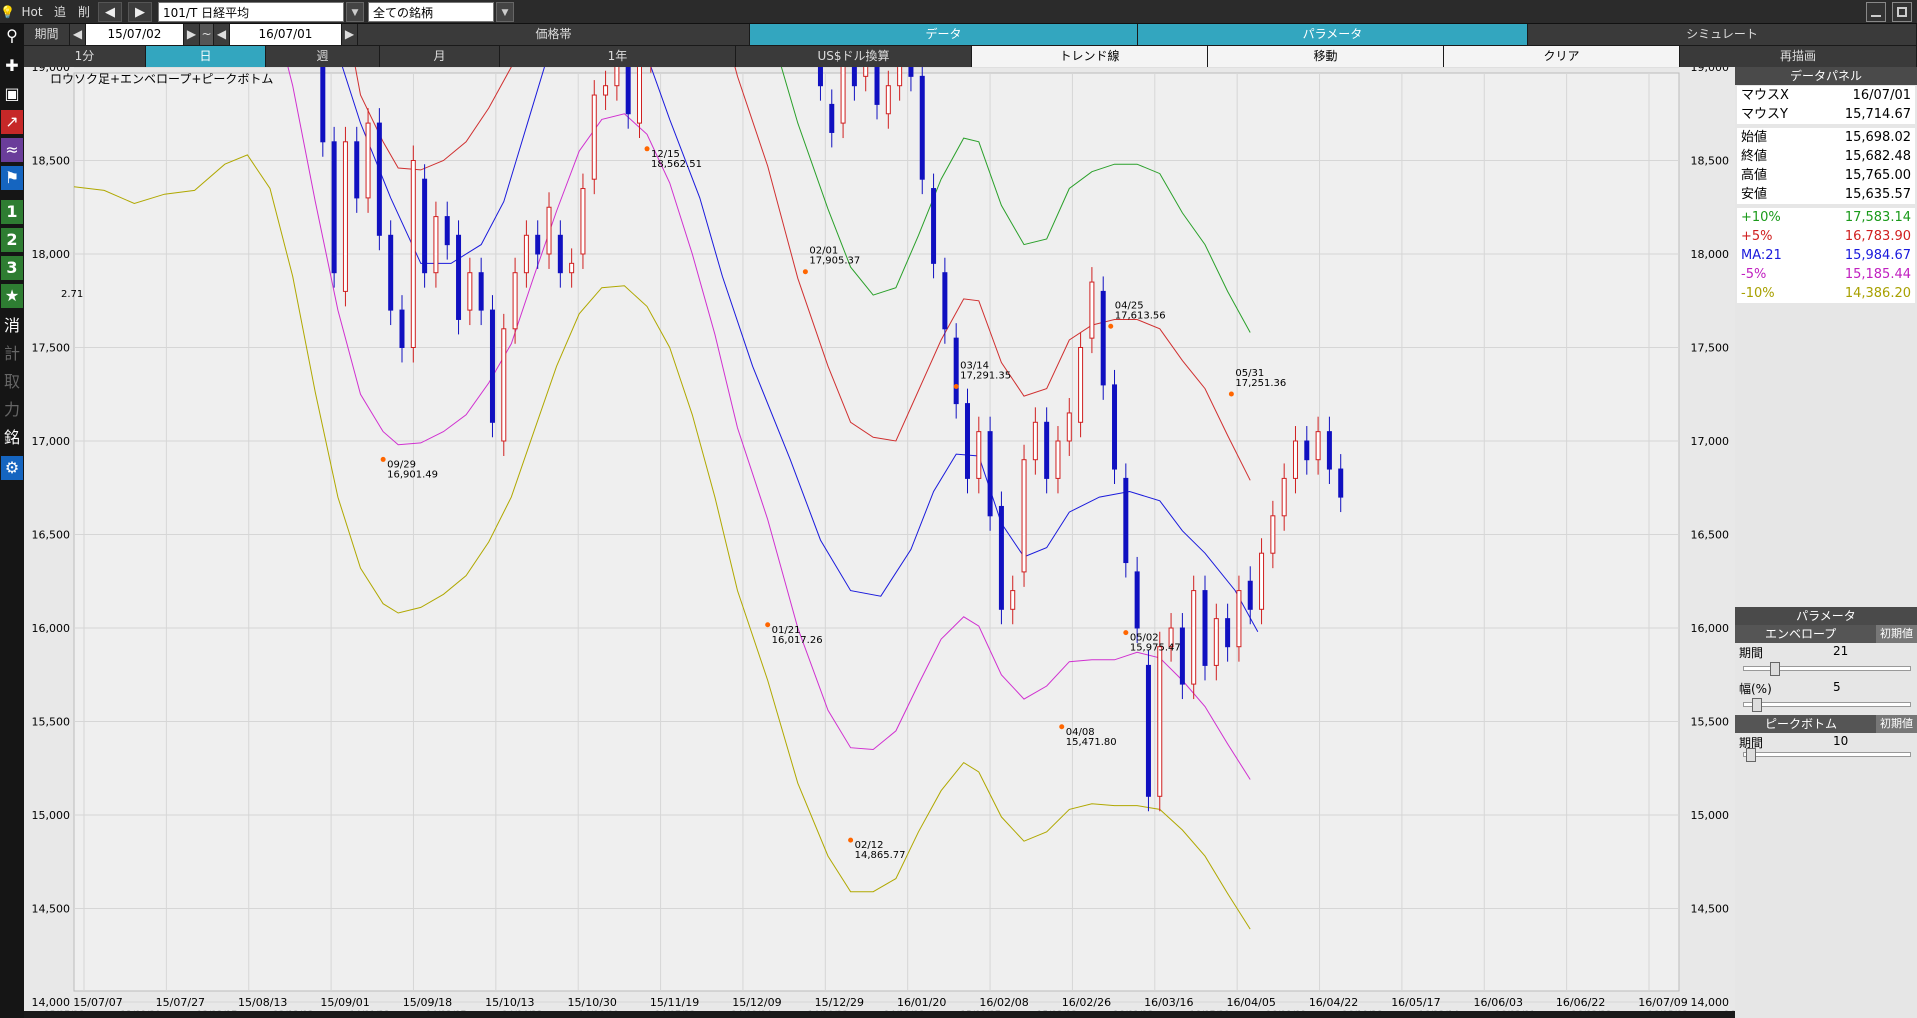 The image size is (1917, 1018). What do you see at coordinates (206, 56) in the screenshot?
I see `tab-daily: 日` at bounding box center [206, 56].